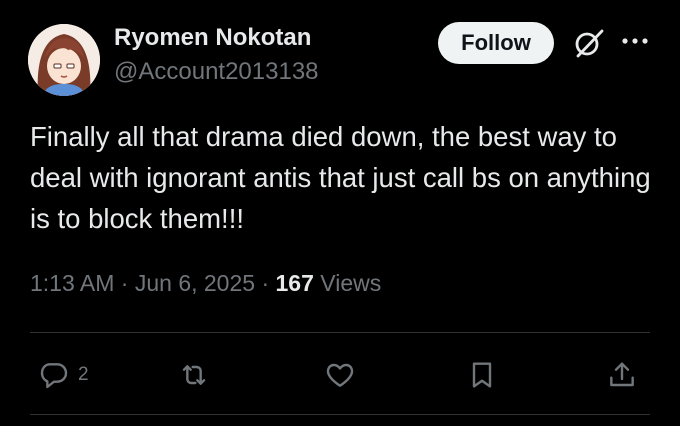  Describe the element at coordinates (635, 41) in the screenshot. I see `more-icon` at that location.